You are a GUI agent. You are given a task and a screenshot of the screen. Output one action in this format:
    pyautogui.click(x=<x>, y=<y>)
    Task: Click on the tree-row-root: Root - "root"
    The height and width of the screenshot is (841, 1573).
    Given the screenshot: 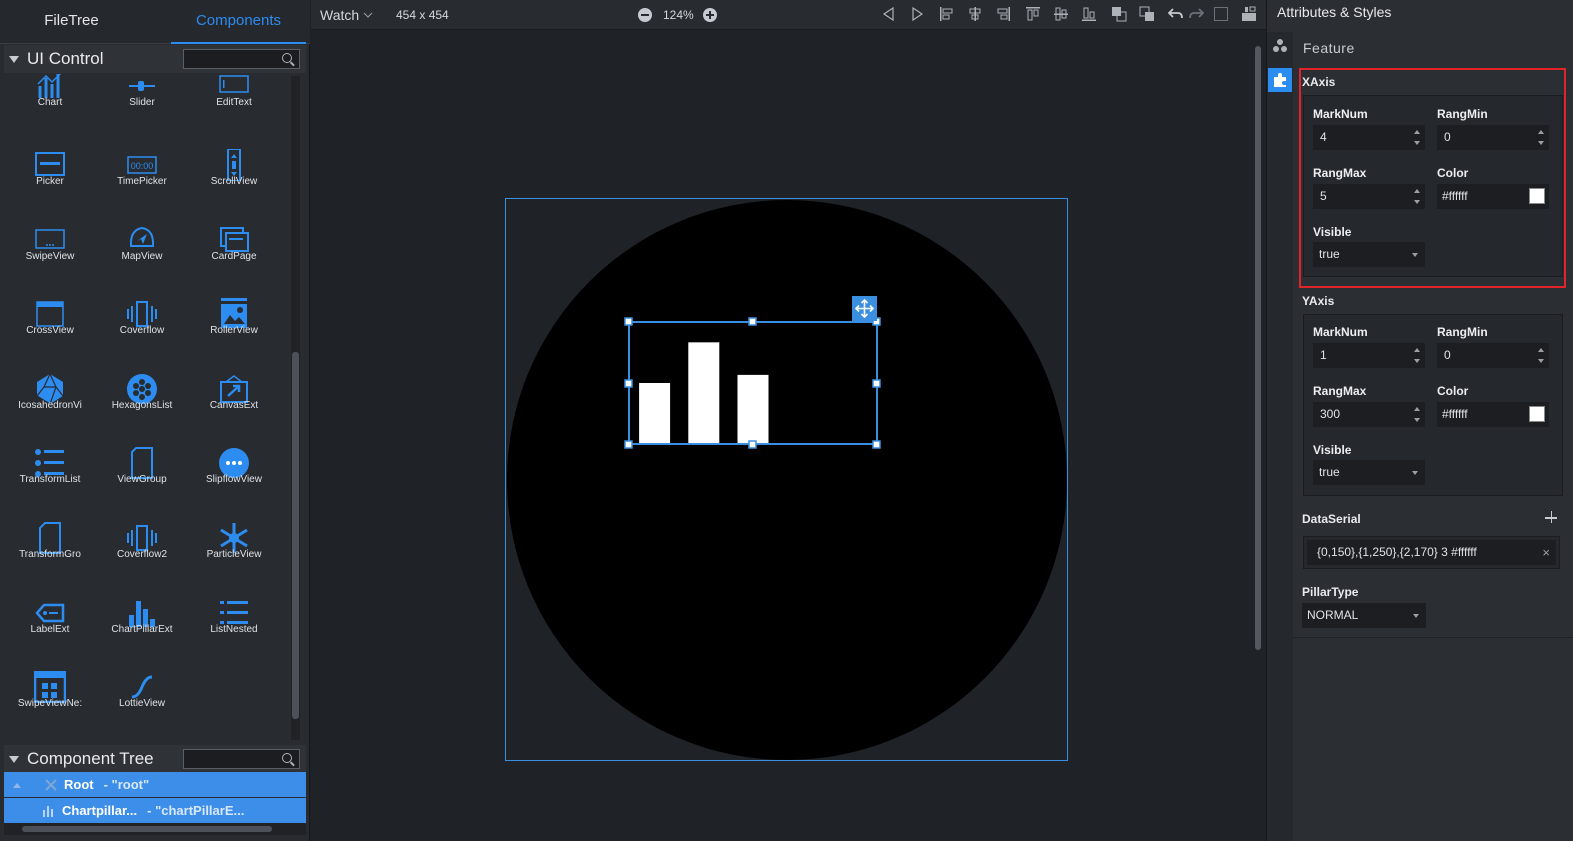 What is the action you would take?
    pyautogui.click(x=155, y=784)
    